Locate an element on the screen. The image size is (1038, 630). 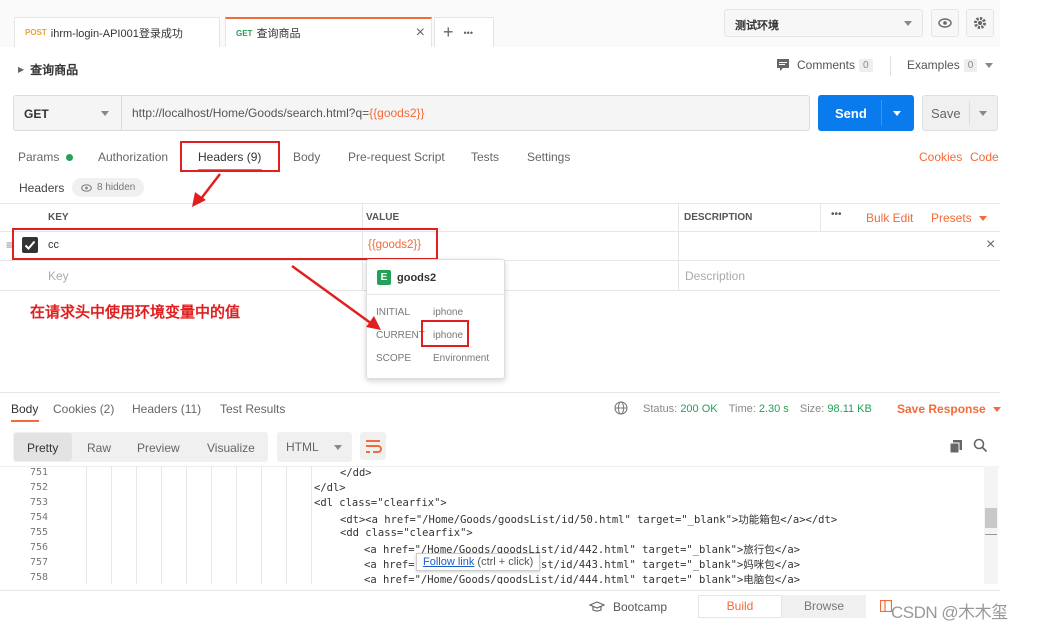
status-value: 200 OK is located at coordinates (699, 409).